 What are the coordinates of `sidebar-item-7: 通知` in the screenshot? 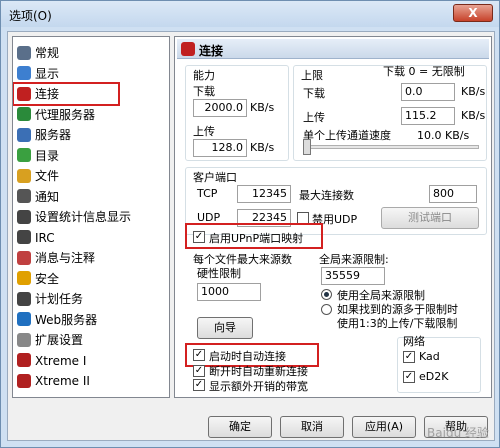 It's located at (38, 197).